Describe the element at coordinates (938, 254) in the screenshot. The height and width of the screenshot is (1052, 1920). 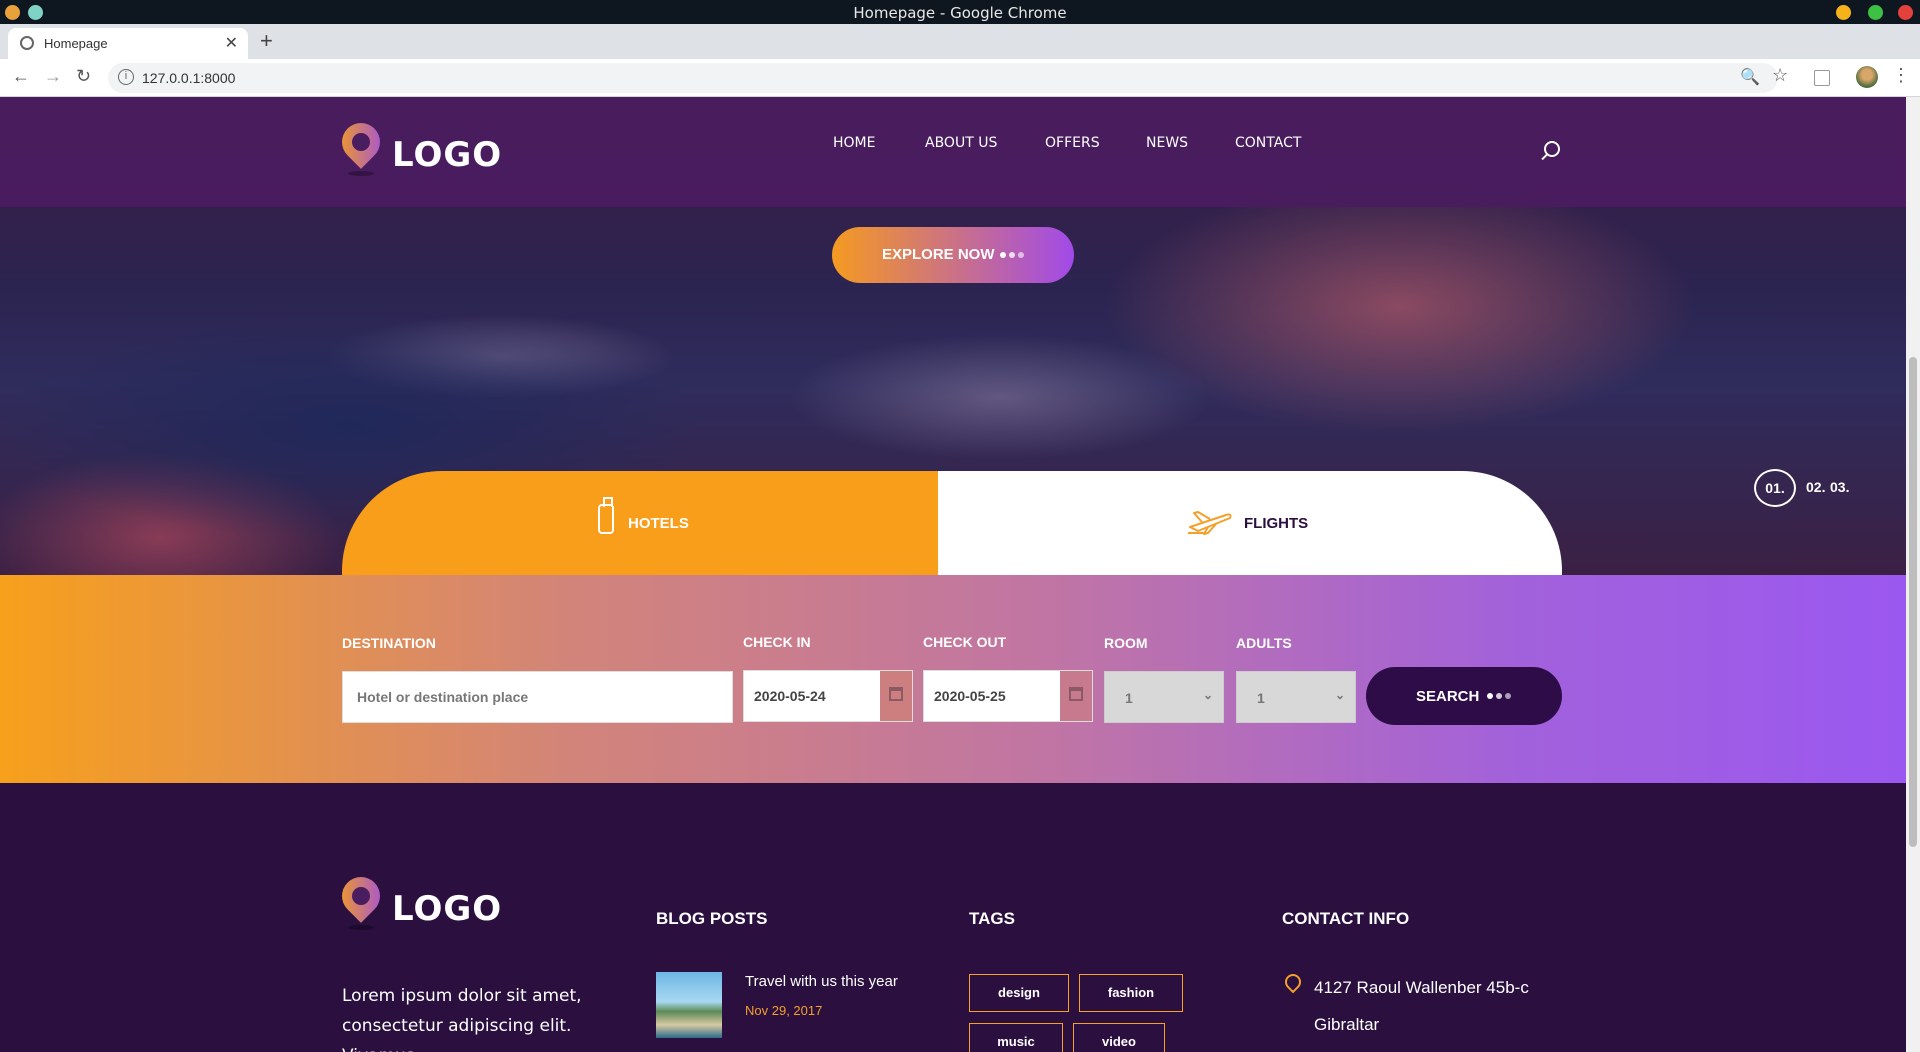
I see `explore-now-label: EXPLORE NOW` at that location.